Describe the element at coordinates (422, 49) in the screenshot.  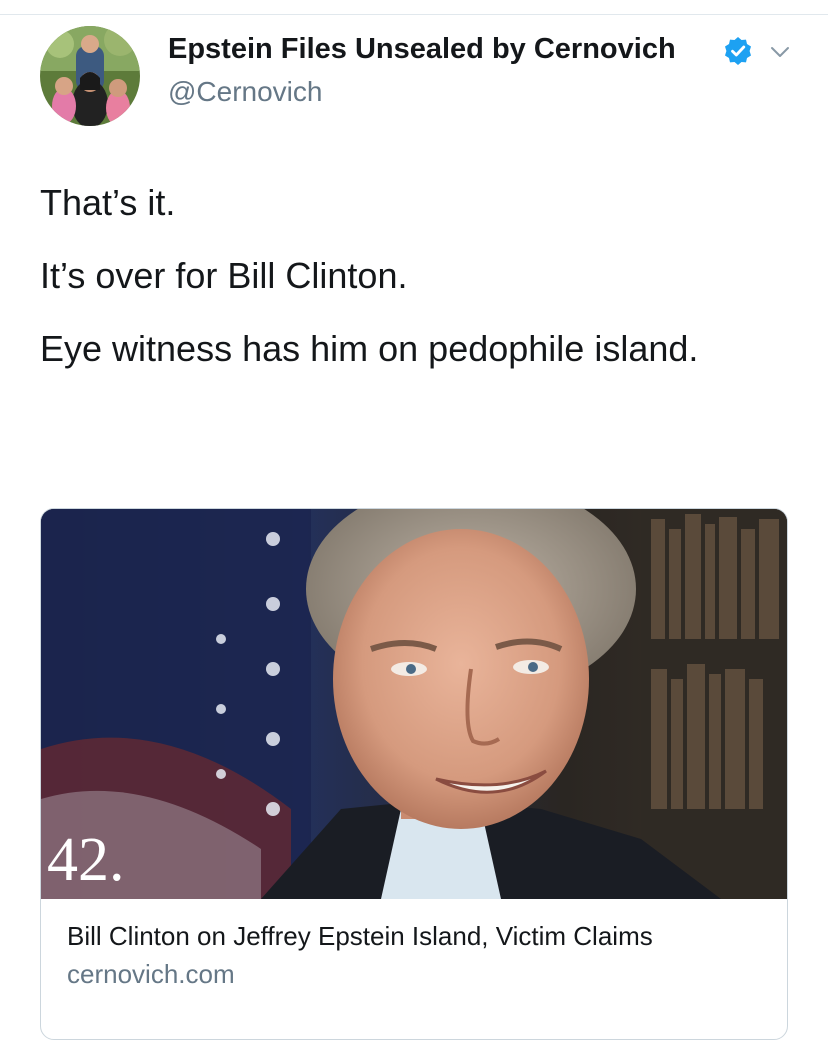
I see `display-name: Epstein Files Unsealed by Cernovich` at that location.